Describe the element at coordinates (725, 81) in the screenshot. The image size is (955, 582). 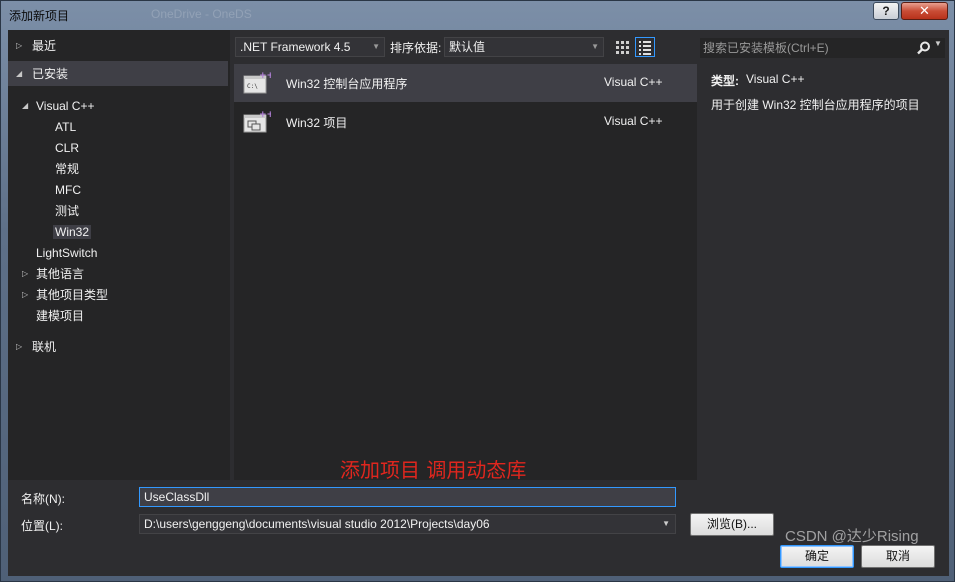
I see `type-label: 类型:` at that location.